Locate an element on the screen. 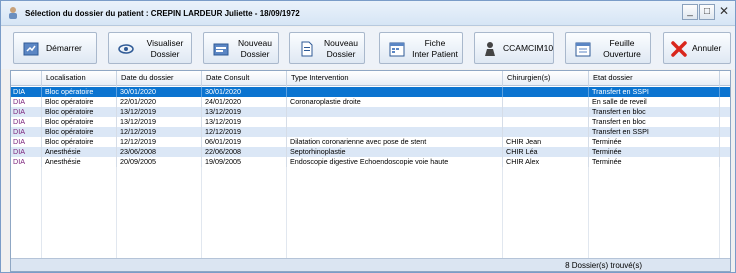  result-count: 8 Dossier(s) trouvé(s) is located at coordinates (603, 265).